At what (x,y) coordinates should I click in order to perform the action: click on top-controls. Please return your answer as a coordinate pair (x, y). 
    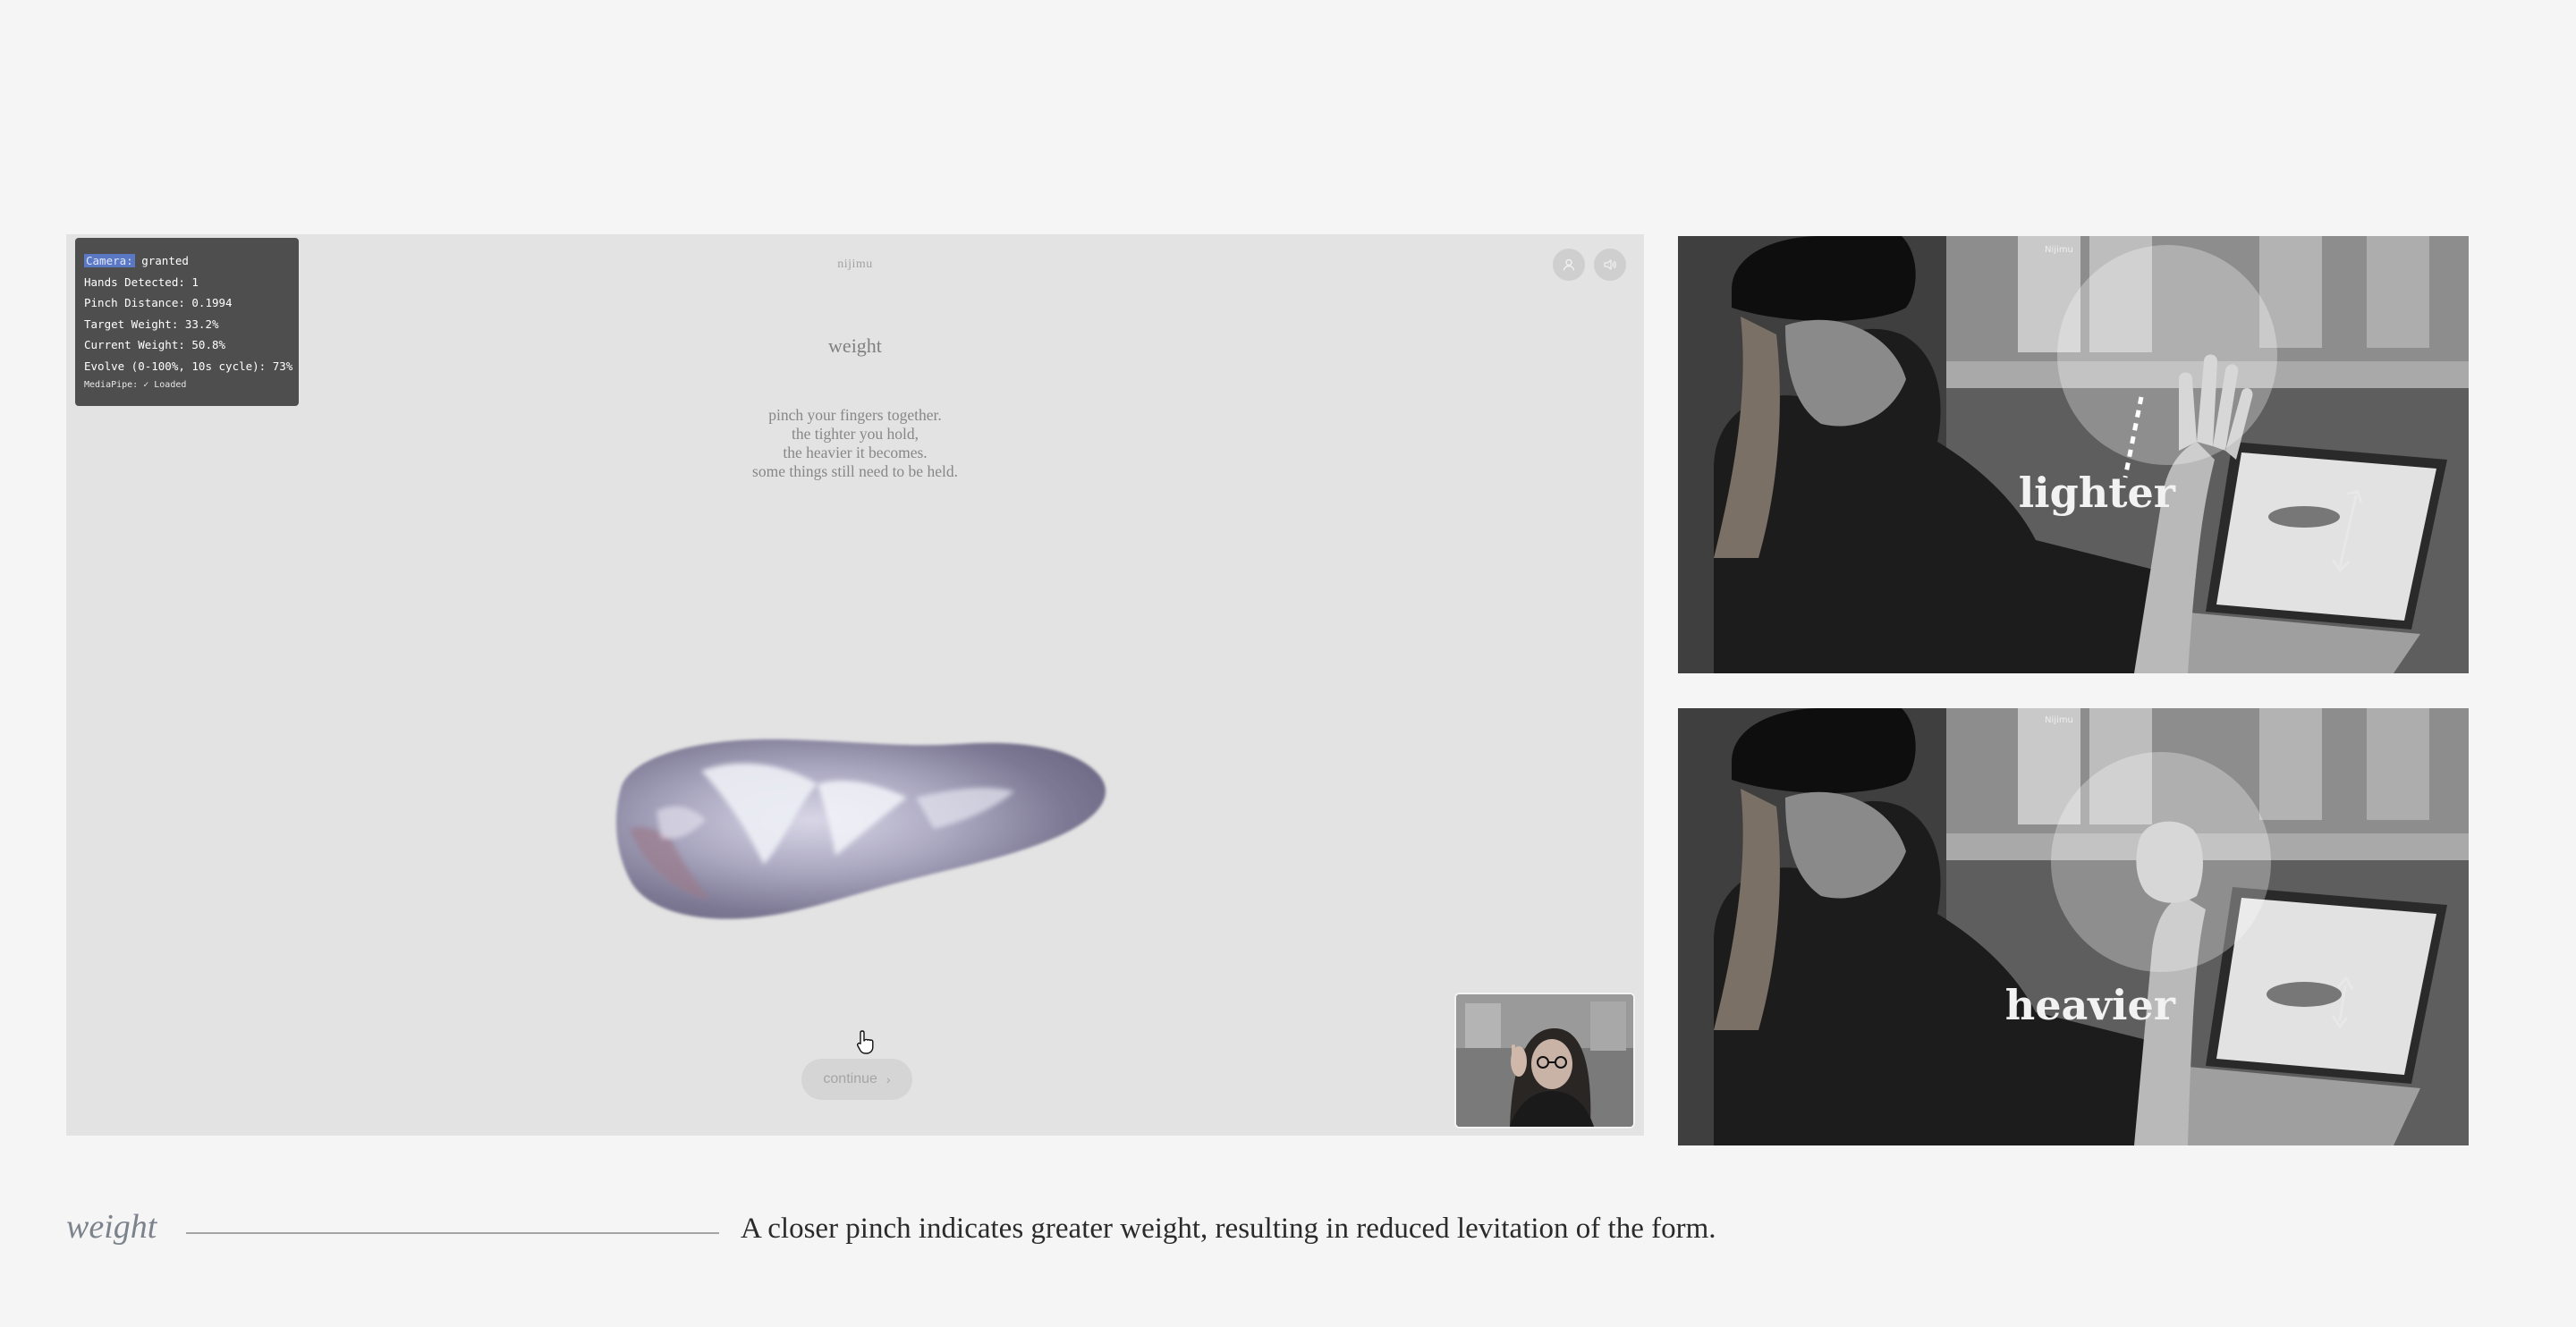
    Looking at the image, I should click on (1589, 265).